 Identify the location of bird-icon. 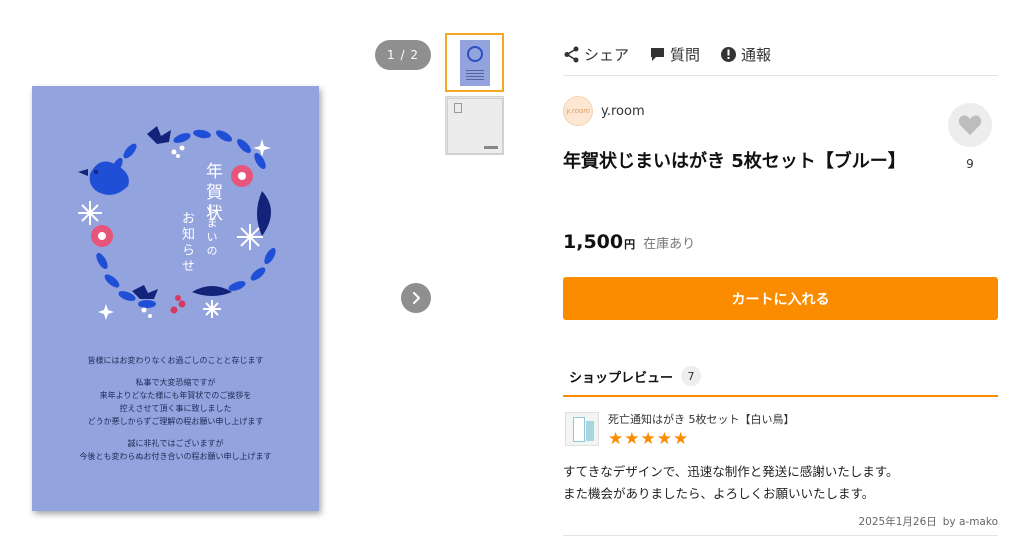
(103, 178).